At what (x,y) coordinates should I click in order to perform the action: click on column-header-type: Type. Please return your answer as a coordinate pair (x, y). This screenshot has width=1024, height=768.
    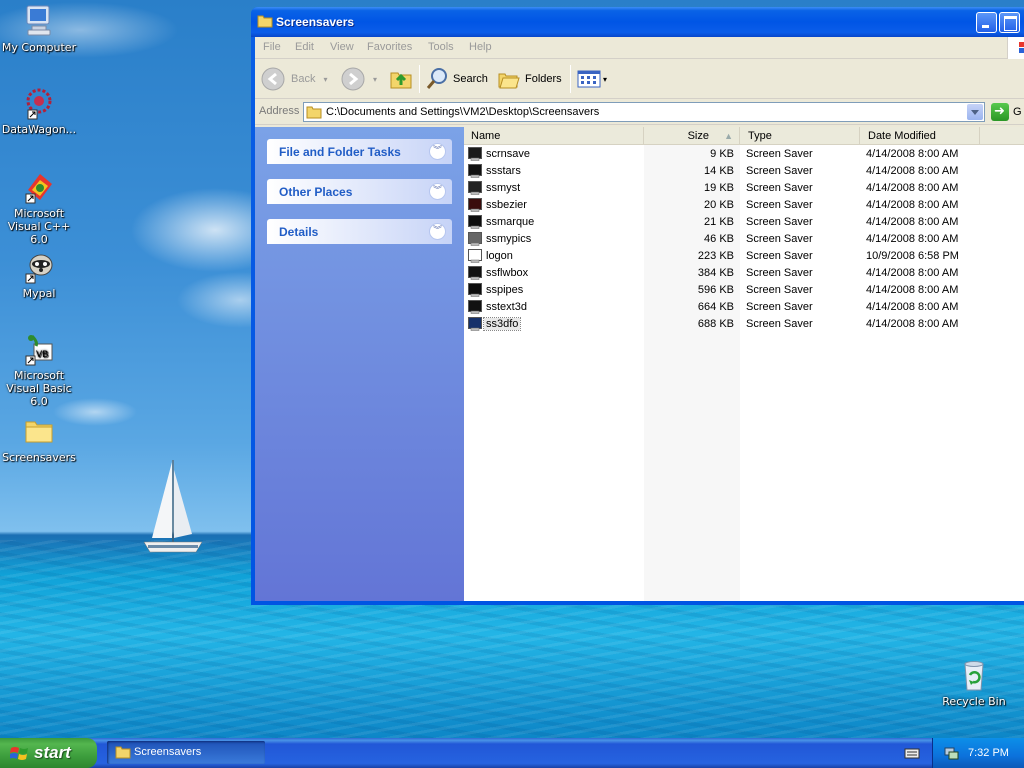
    Looking at the image, I should click on (800, 136).